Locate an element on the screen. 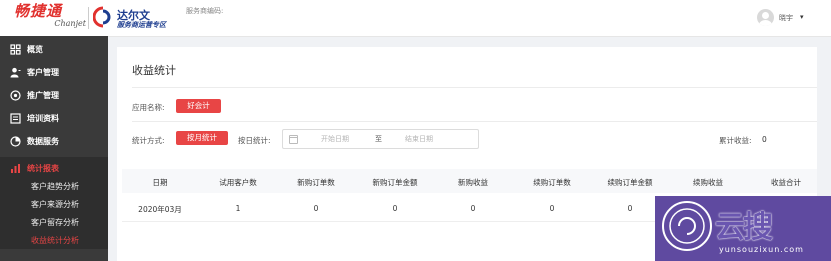 The height and width of the screenshot is (261, 831). sidebar-item-label: 统计报表 is located at coordinates (43, 168).